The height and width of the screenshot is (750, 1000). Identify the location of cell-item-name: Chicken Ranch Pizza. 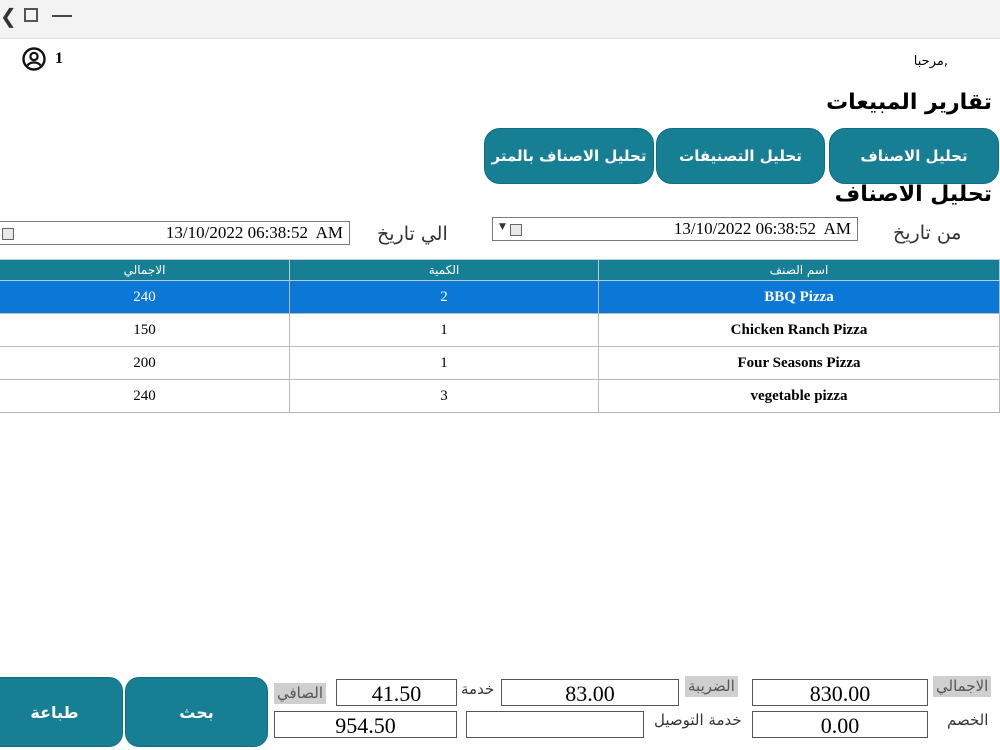
(799, 330).